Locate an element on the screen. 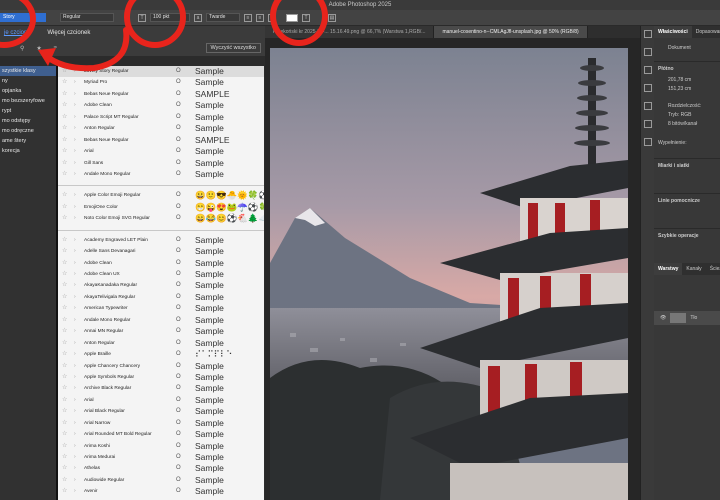 Image resolution: width=720 pixels, height=500 pixels. guides-section: Linie pomocnicze is located at coordinates (687, 200).